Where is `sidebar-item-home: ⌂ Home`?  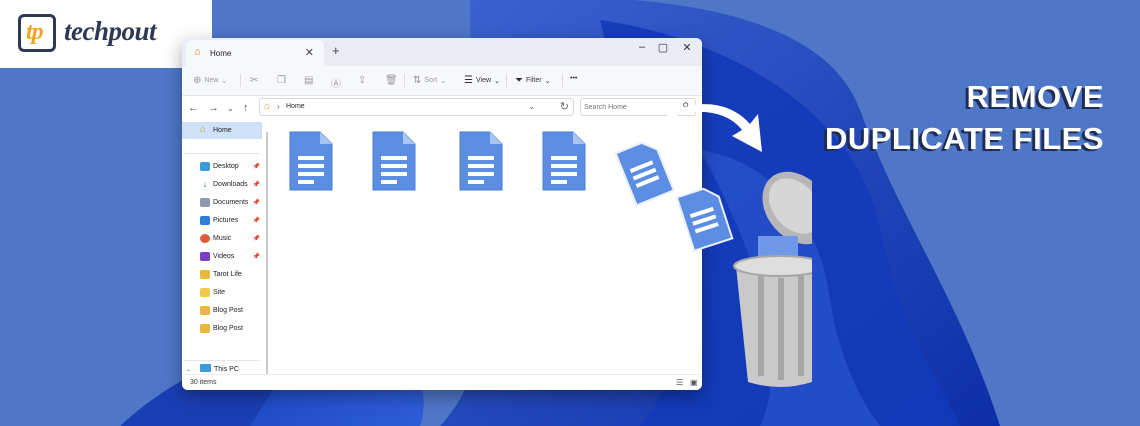 sidebar-item-home: ⌂ Home is located at coordinates (222, 130).